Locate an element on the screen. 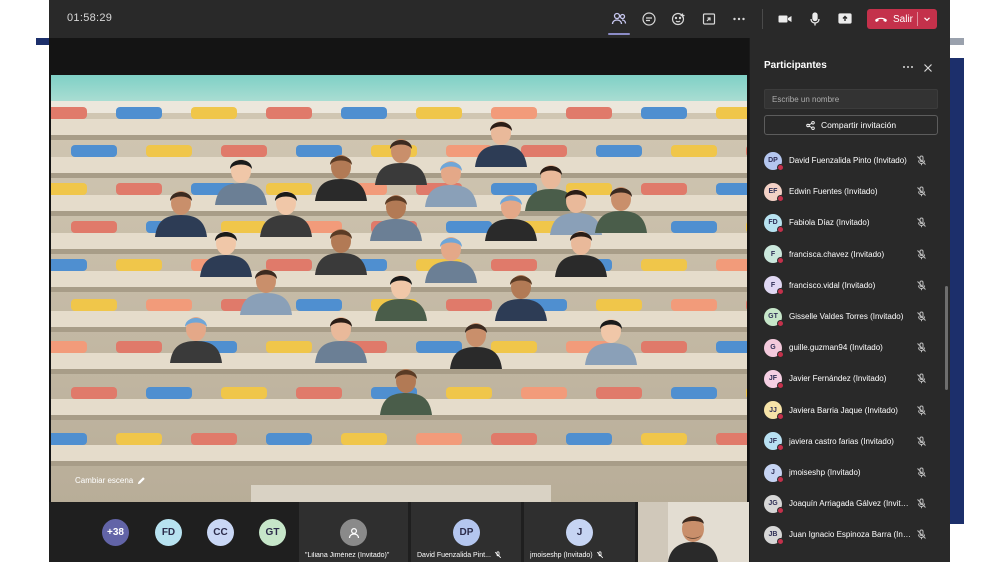 The height and width of the screenshot is (562, 1000). participant-tile: J jmoiseshp (Invitado) is located at coordinates (579, 532).